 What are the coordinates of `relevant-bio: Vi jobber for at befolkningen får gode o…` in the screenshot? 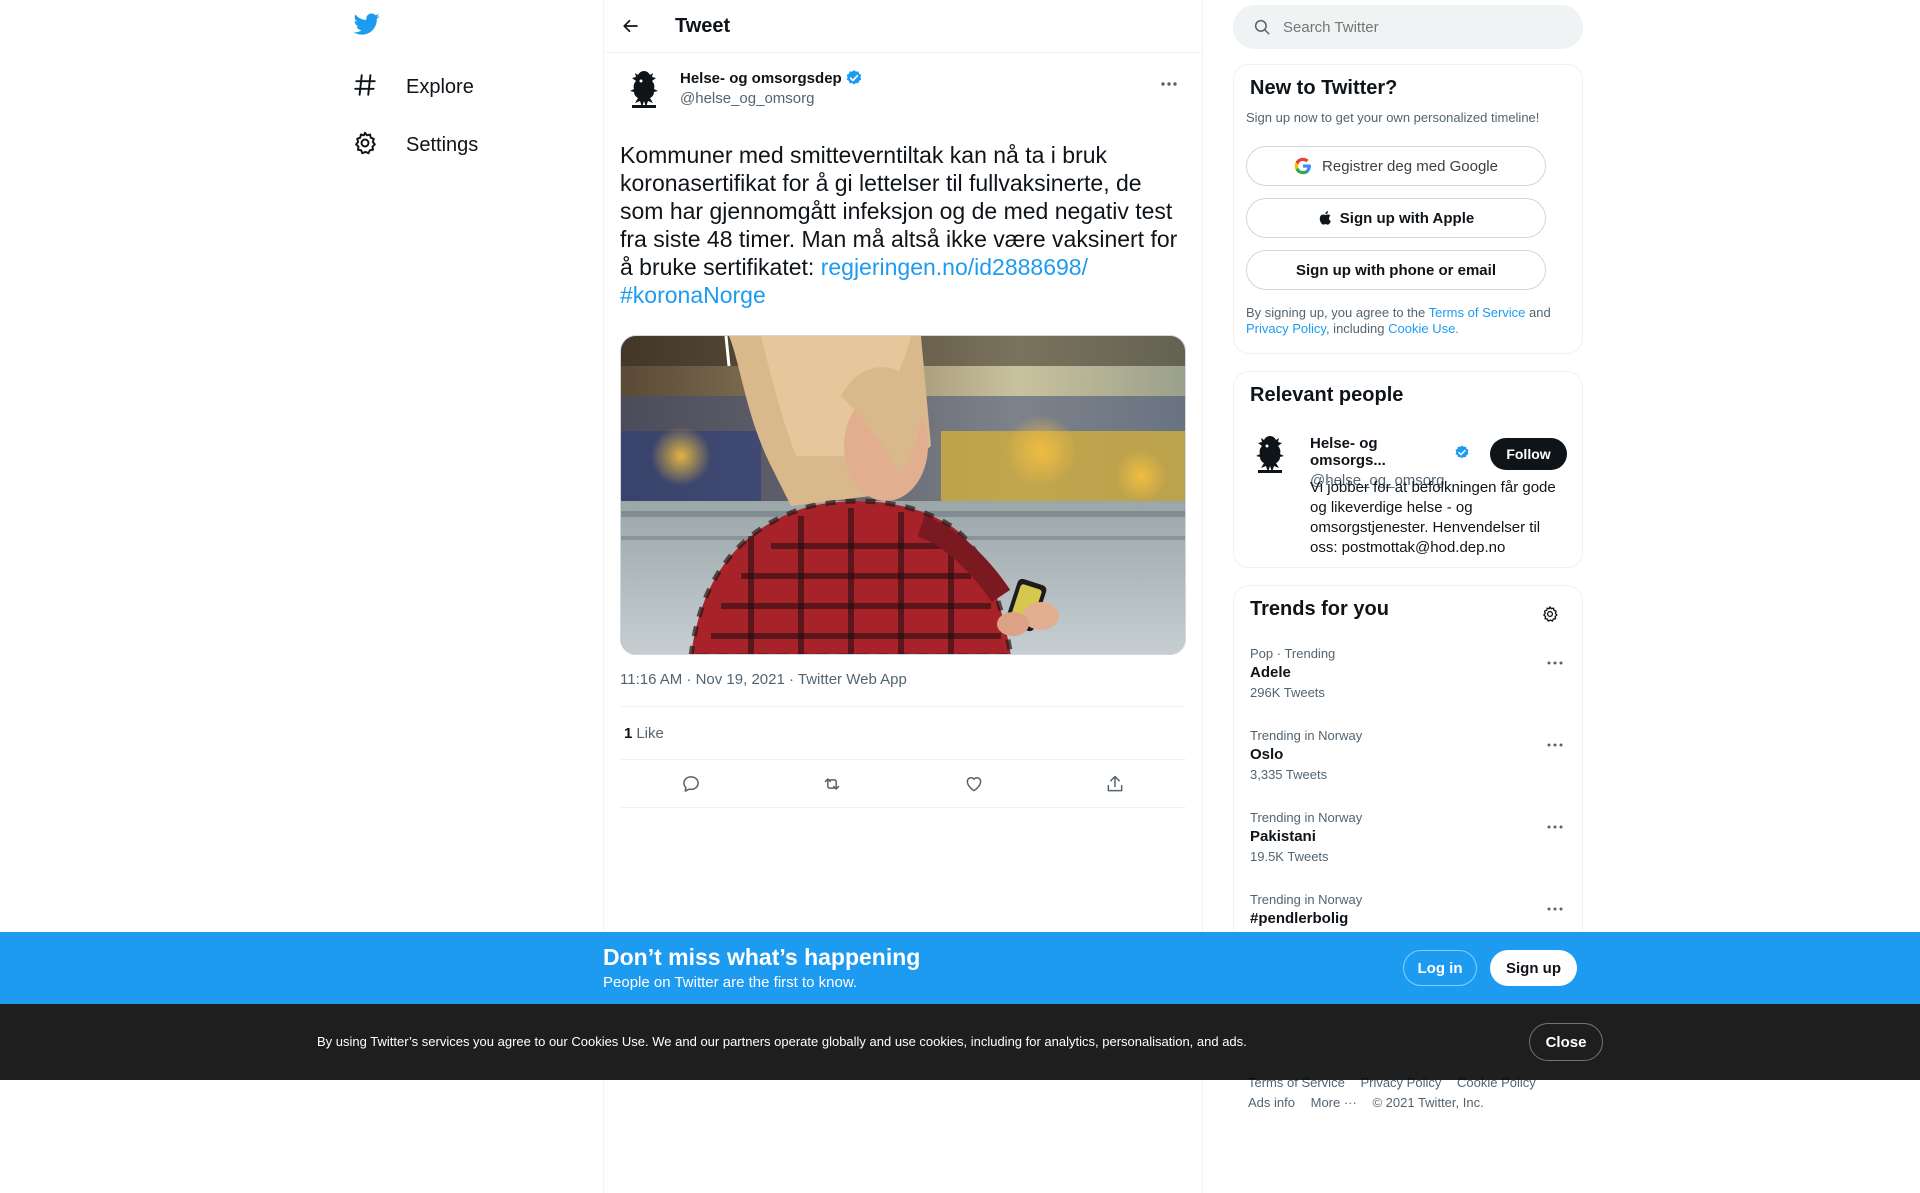 It's located at (1433, 517).